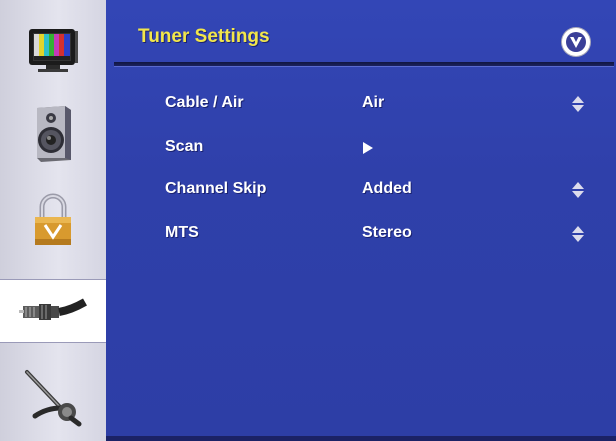 The width and height of the screenshot is (616, 441). What do you see at coordinates (184, 146) in the screenshot?
I see `menu-row-label: Scan` at bounding box center [184, 146].